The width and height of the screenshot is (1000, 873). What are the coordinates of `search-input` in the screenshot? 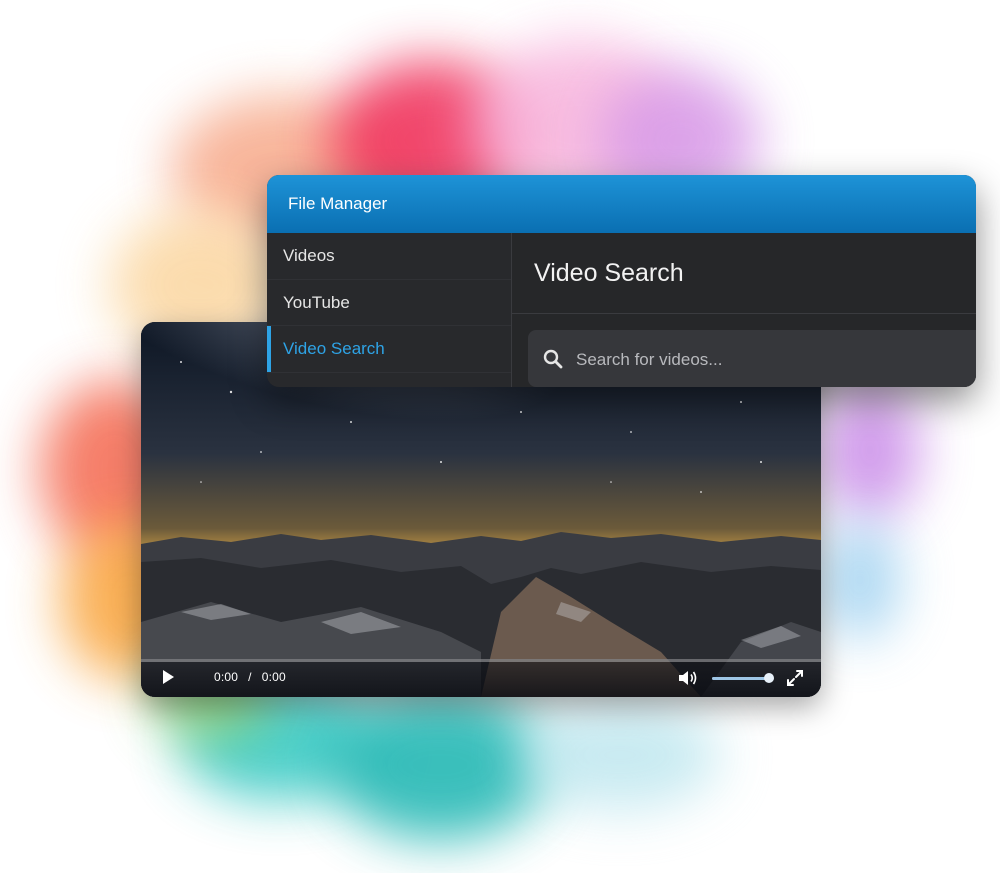 It's located at (770, 358).